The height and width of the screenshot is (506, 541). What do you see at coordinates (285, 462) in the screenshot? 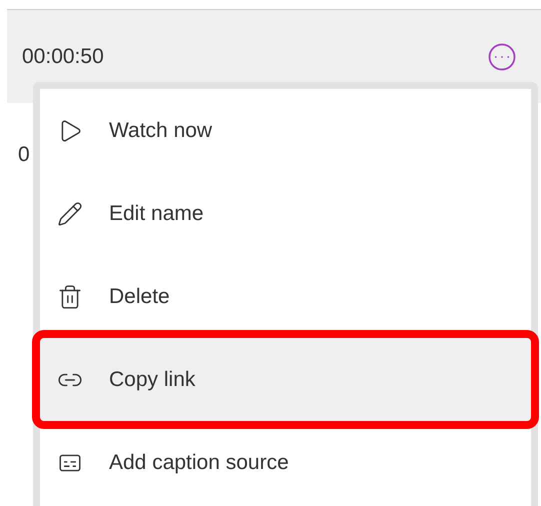
I see `menu-item: Add caption source` at bounding box center [285, 462].